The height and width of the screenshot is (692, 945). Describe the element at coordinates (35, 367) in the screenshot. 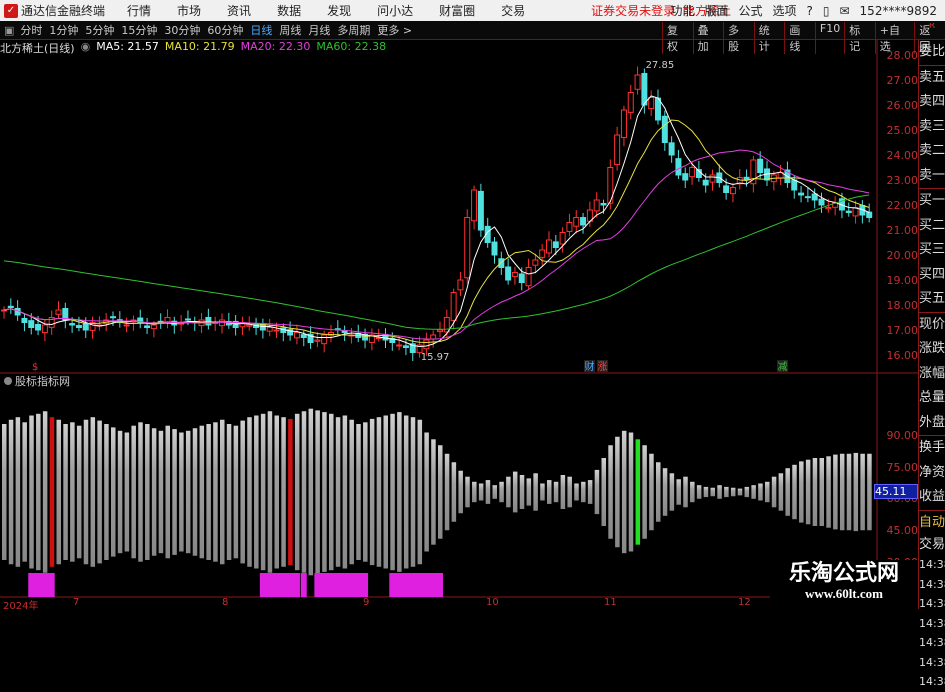

I see `dividend-marker: $` at that location.